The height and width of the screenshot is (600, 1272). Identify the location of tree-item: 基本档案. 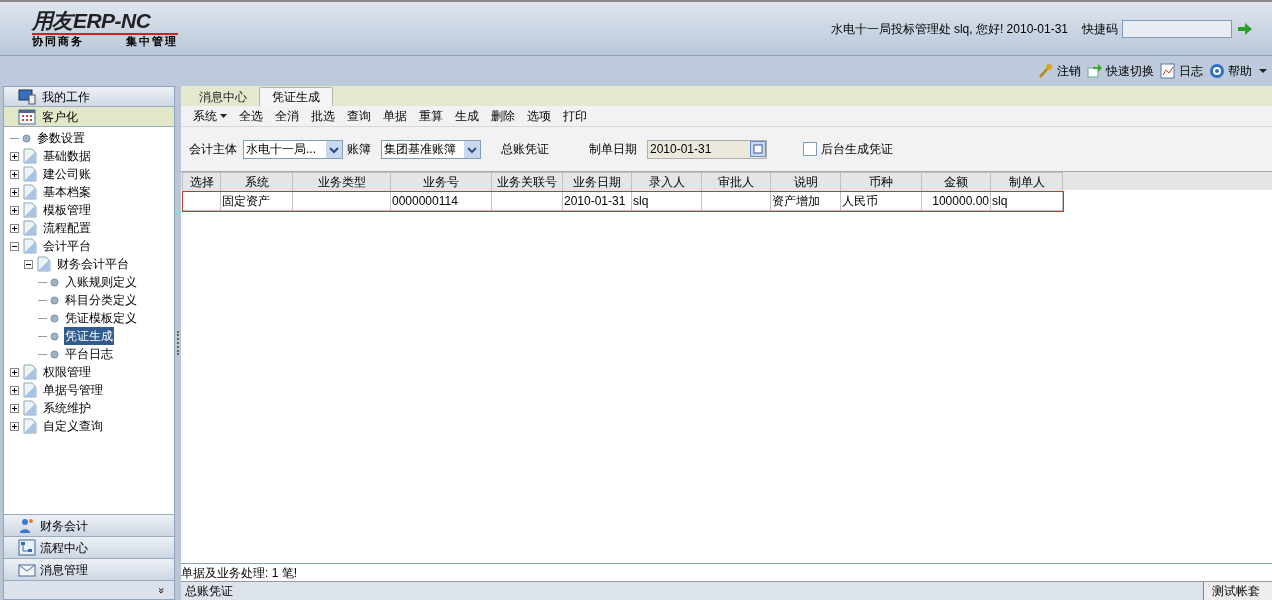
(67, 192).